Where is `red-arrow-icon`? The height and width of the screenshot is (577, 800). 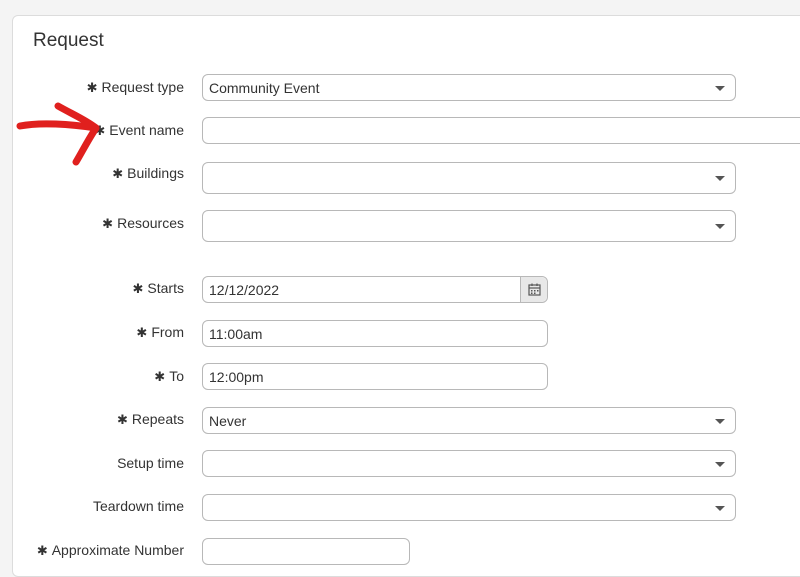 red-arrow-icon is located at coordinates (58, 134).